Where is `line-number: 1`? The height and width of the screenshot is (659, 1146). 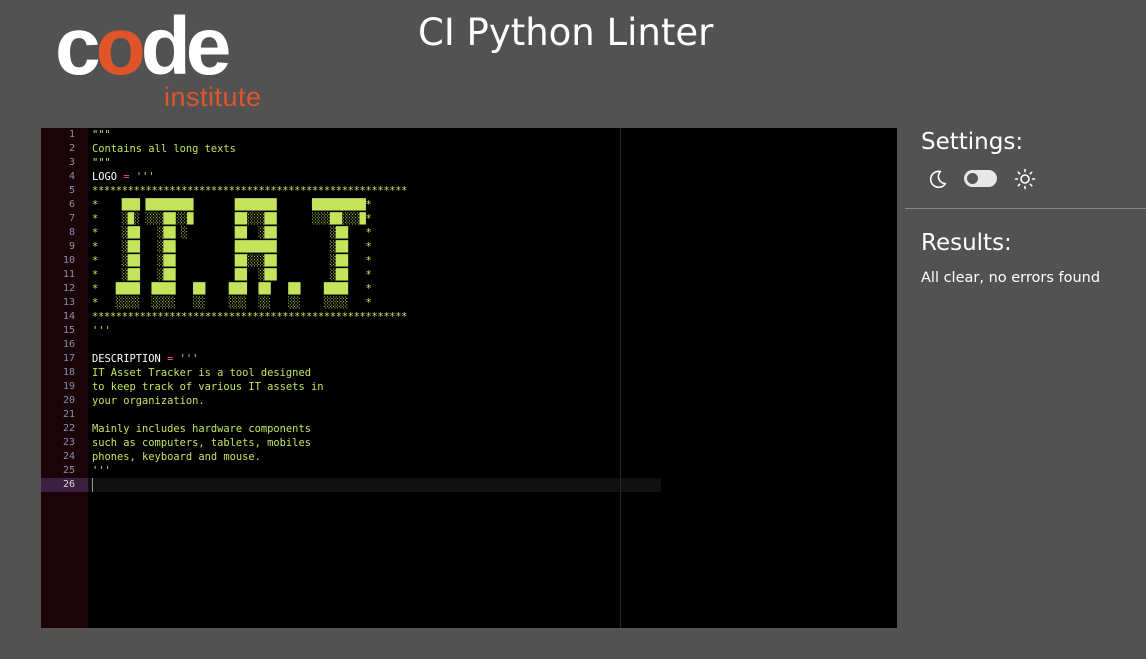 line-number: 1 is located at coordinates (71, 134).